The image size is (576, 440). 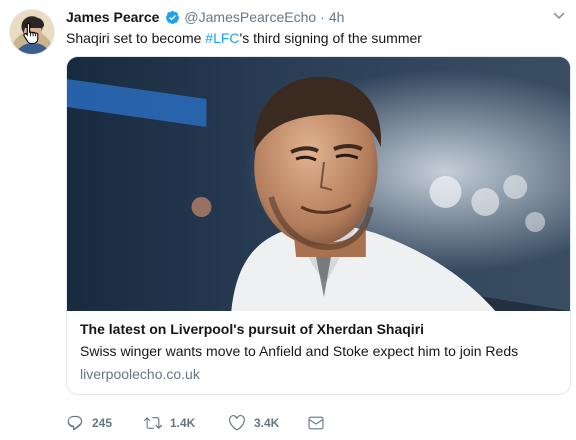 What do you see at coordinates (112, 17) in the screenshot?
I see `author-name: James Pearce` at bounding box center [112, 17].